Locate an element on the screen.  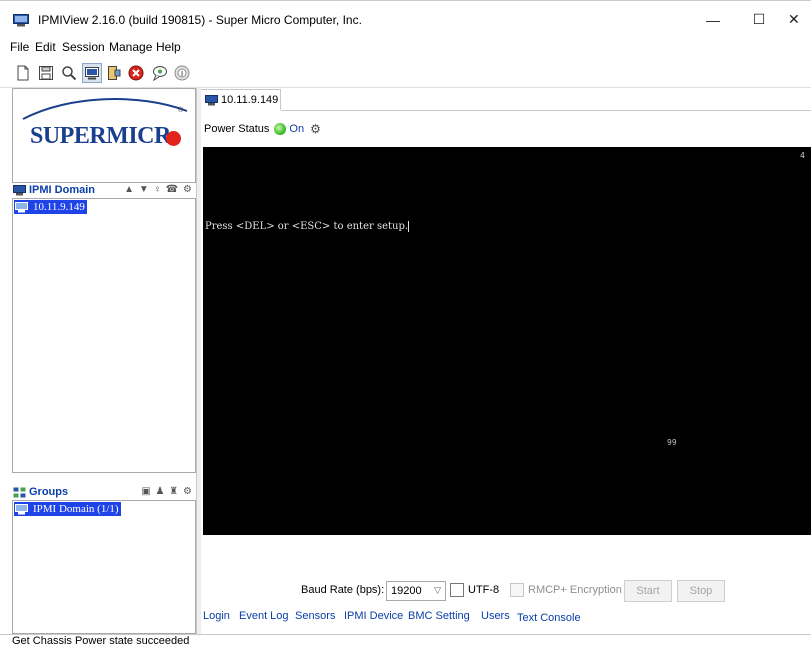
tab-text-console: Text Console is located at coordinates (549, 618).